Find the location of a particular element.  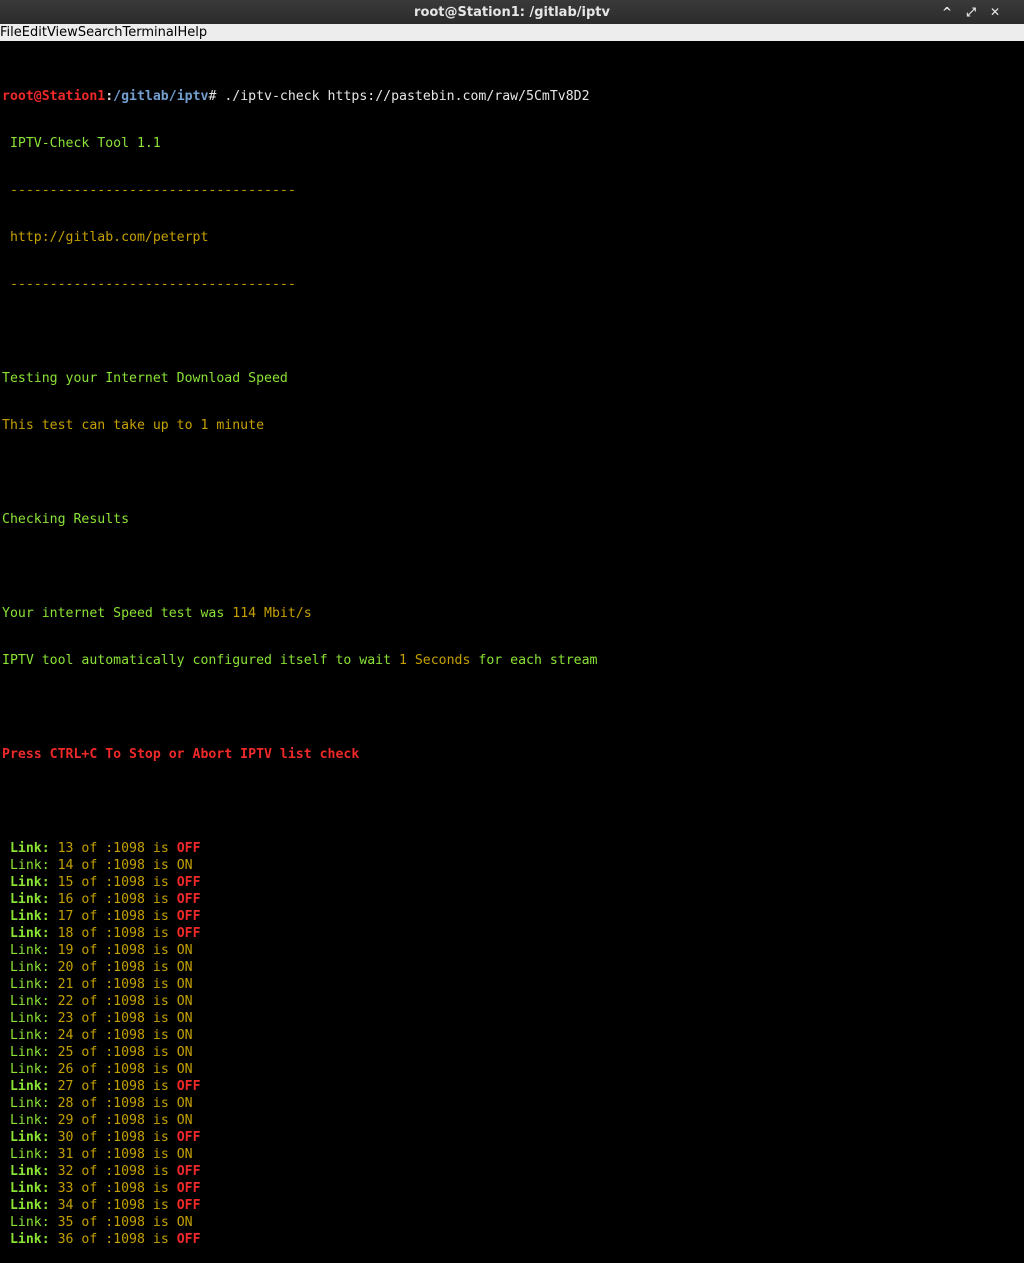

link-number: 28 is located at coordinates (65, 1103).